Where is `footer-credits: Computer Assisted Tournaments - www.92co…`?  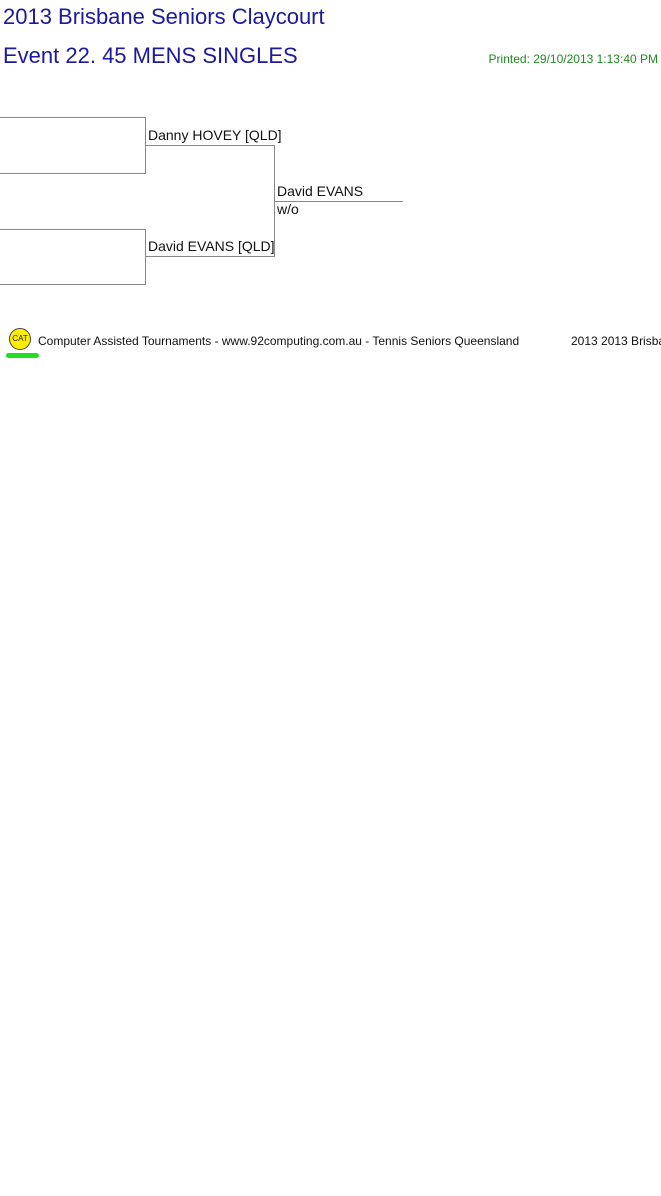
footer-credits: Computer Assisted Tournaments - www.92co… is located at coordinates (279, 341).